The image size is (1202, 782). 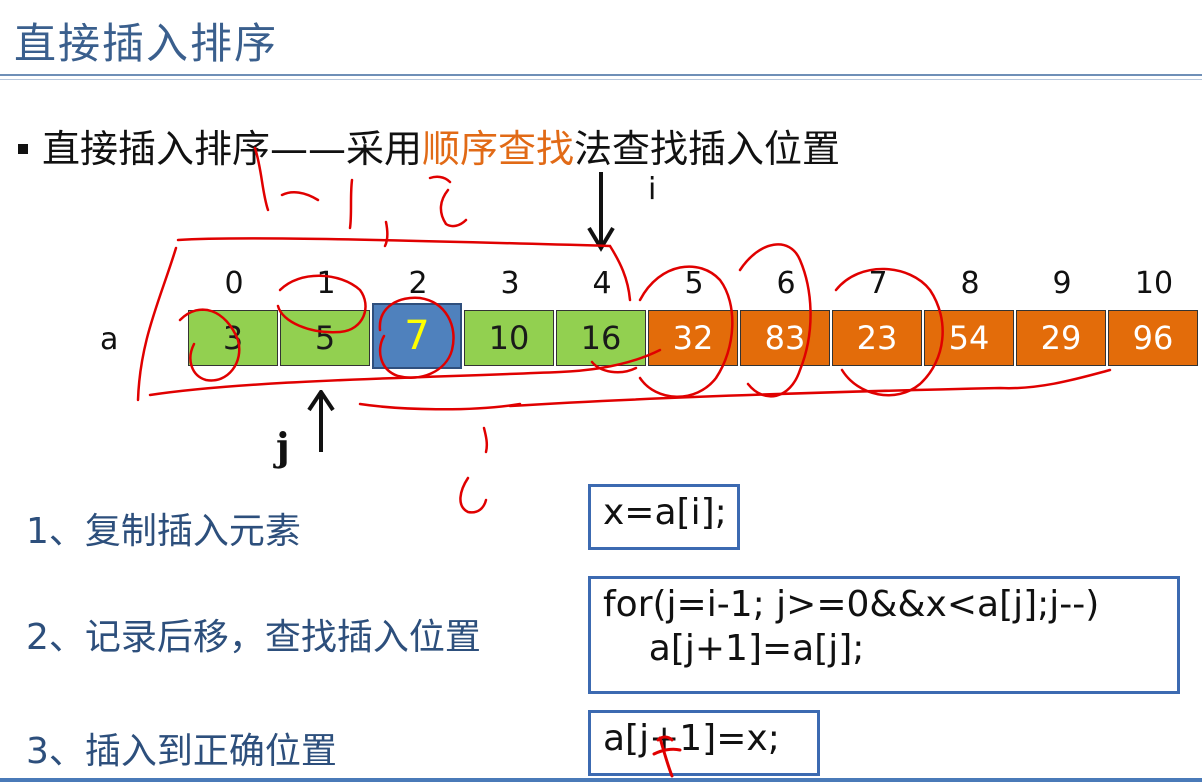 What do you see at coordinates (786, 283) in the screenshot?
I see `array-index-6: 6` at bounding box center [786, 283].